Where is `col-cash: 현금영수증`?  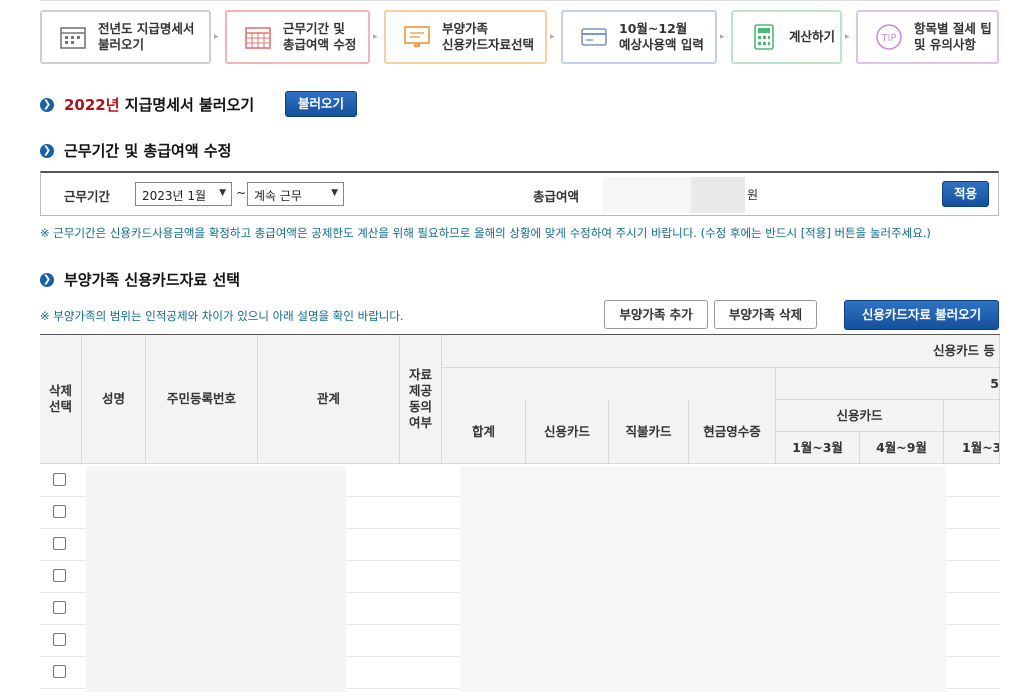
col-cash: 현금영수증 is located at coordinates (732, 432).